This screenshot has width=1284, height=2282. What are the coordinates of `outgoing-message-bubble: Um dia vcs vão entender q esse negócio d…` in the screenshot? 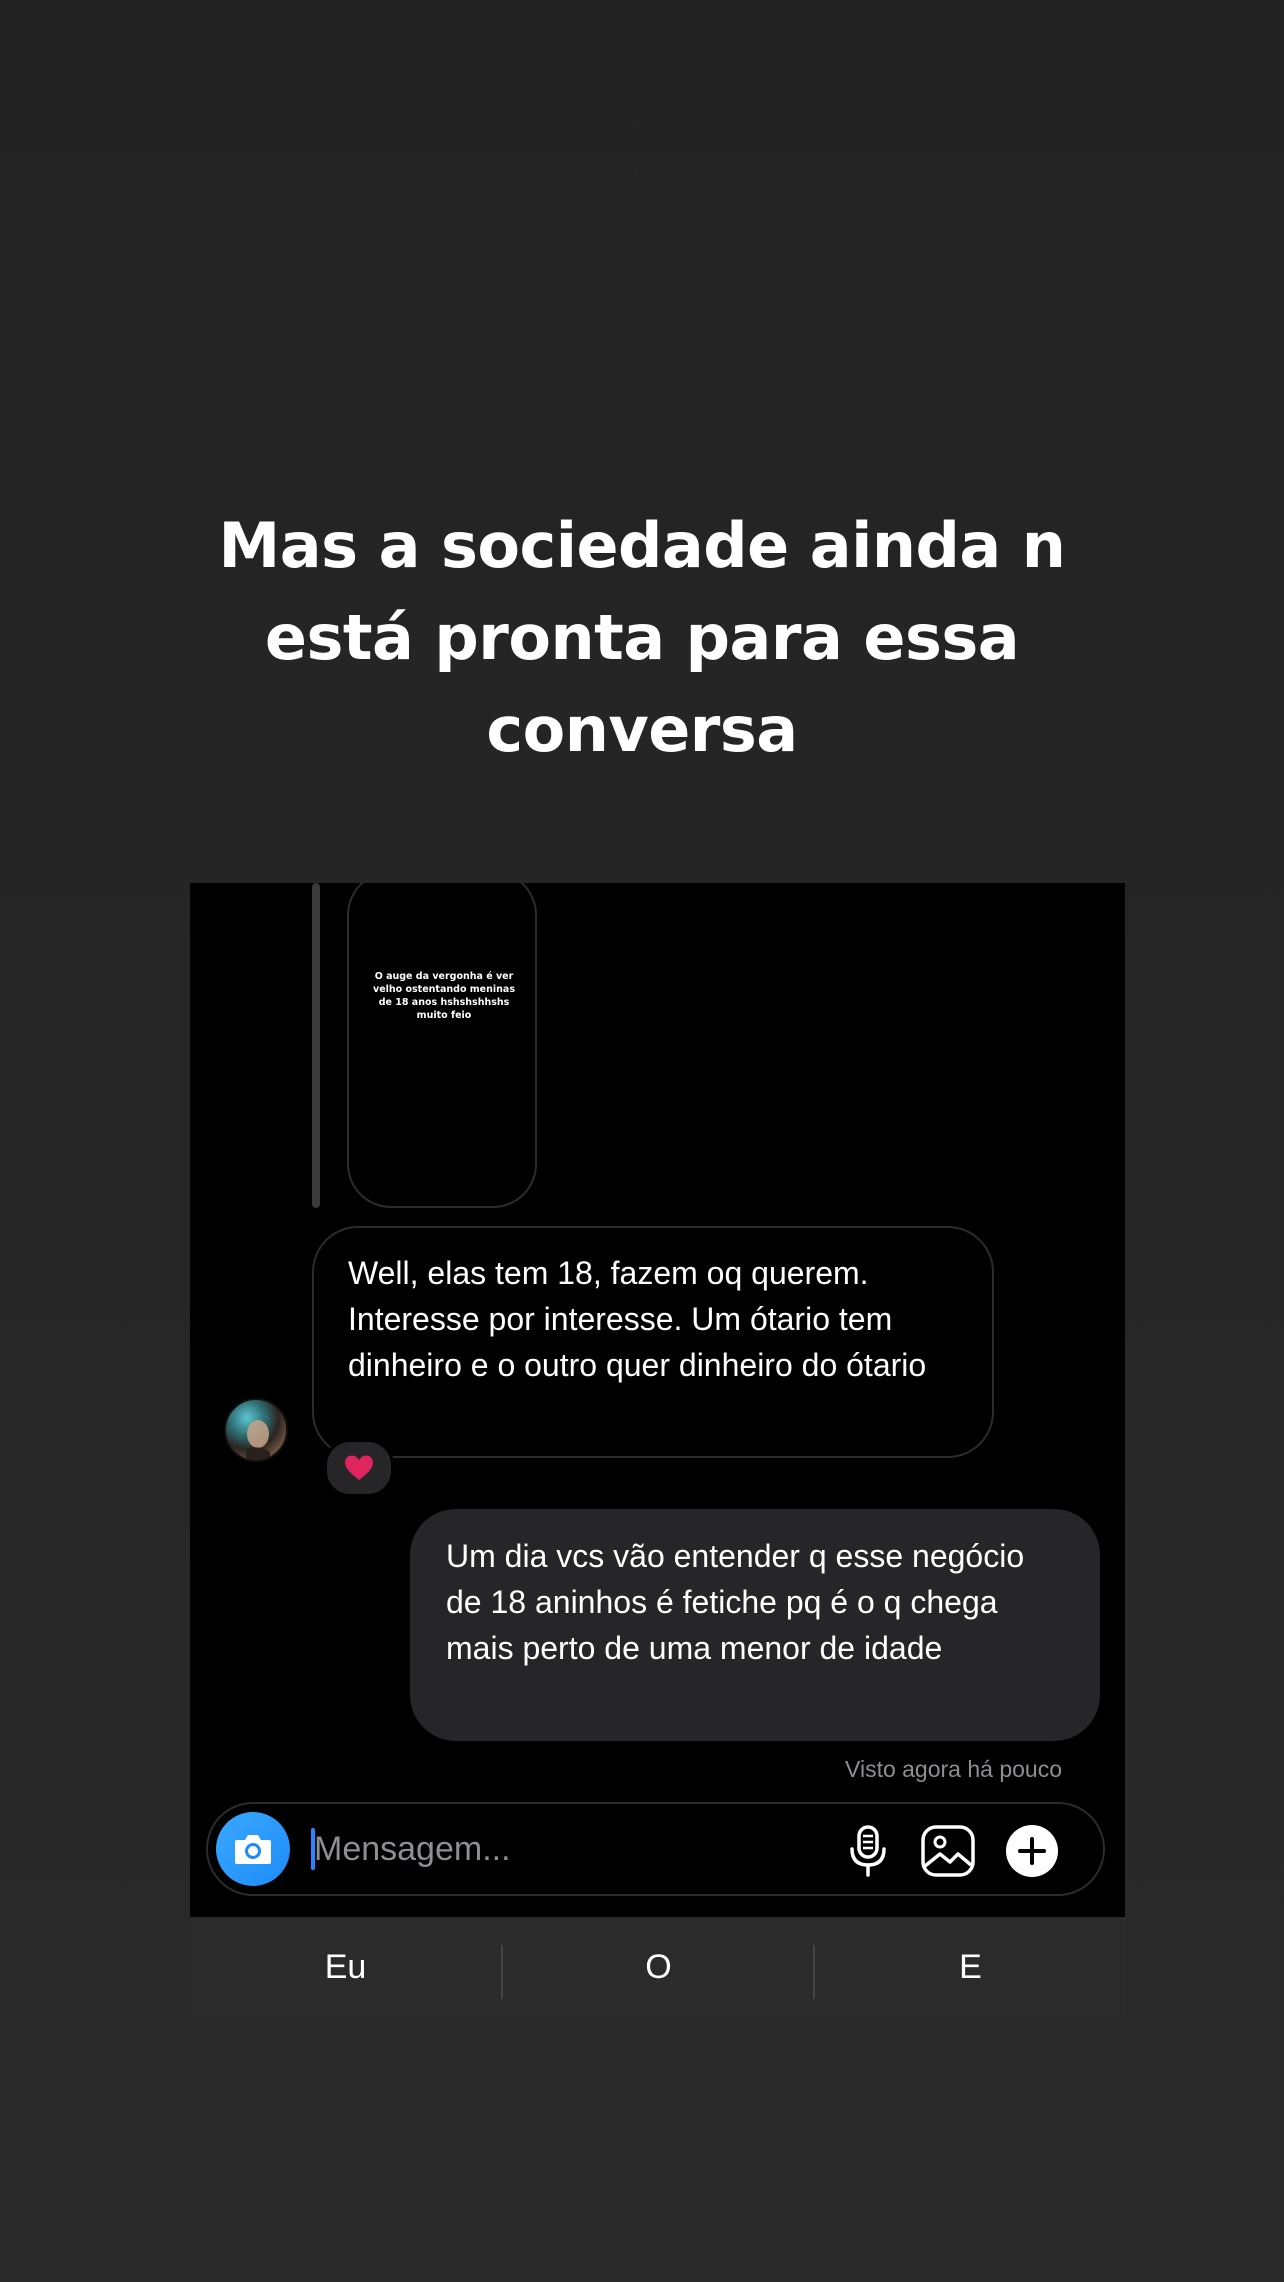 It's located at (755, 1625).